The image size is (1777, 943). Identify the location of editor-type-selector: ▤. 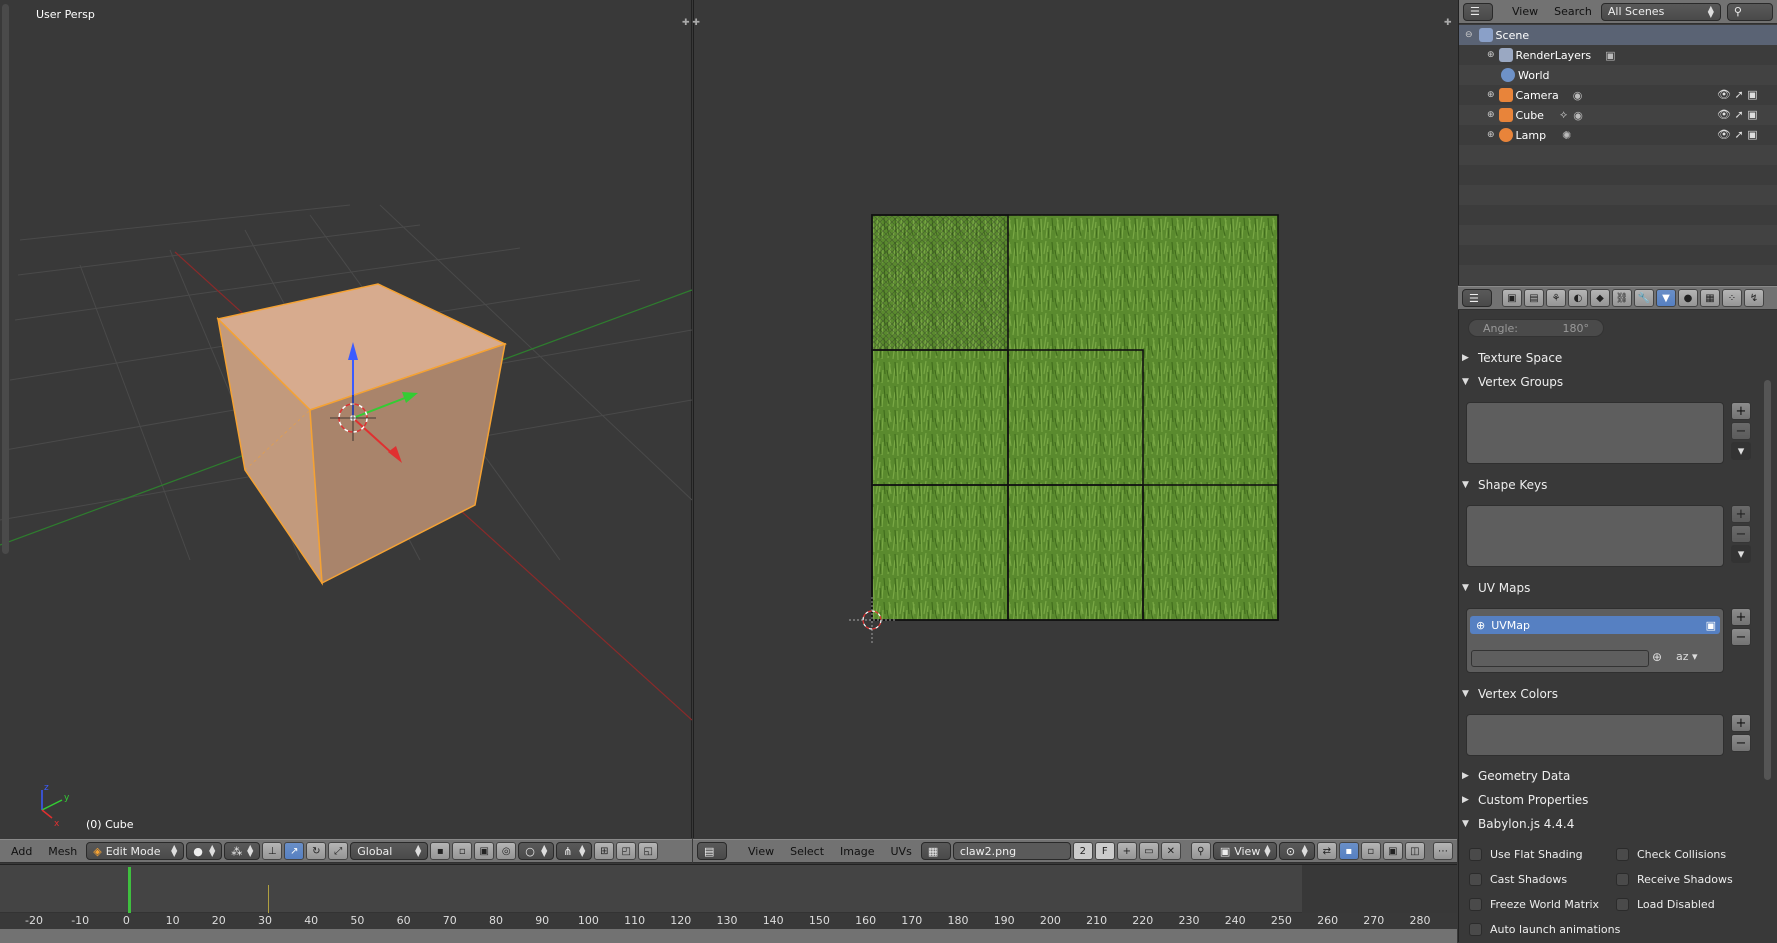
(712, 851).